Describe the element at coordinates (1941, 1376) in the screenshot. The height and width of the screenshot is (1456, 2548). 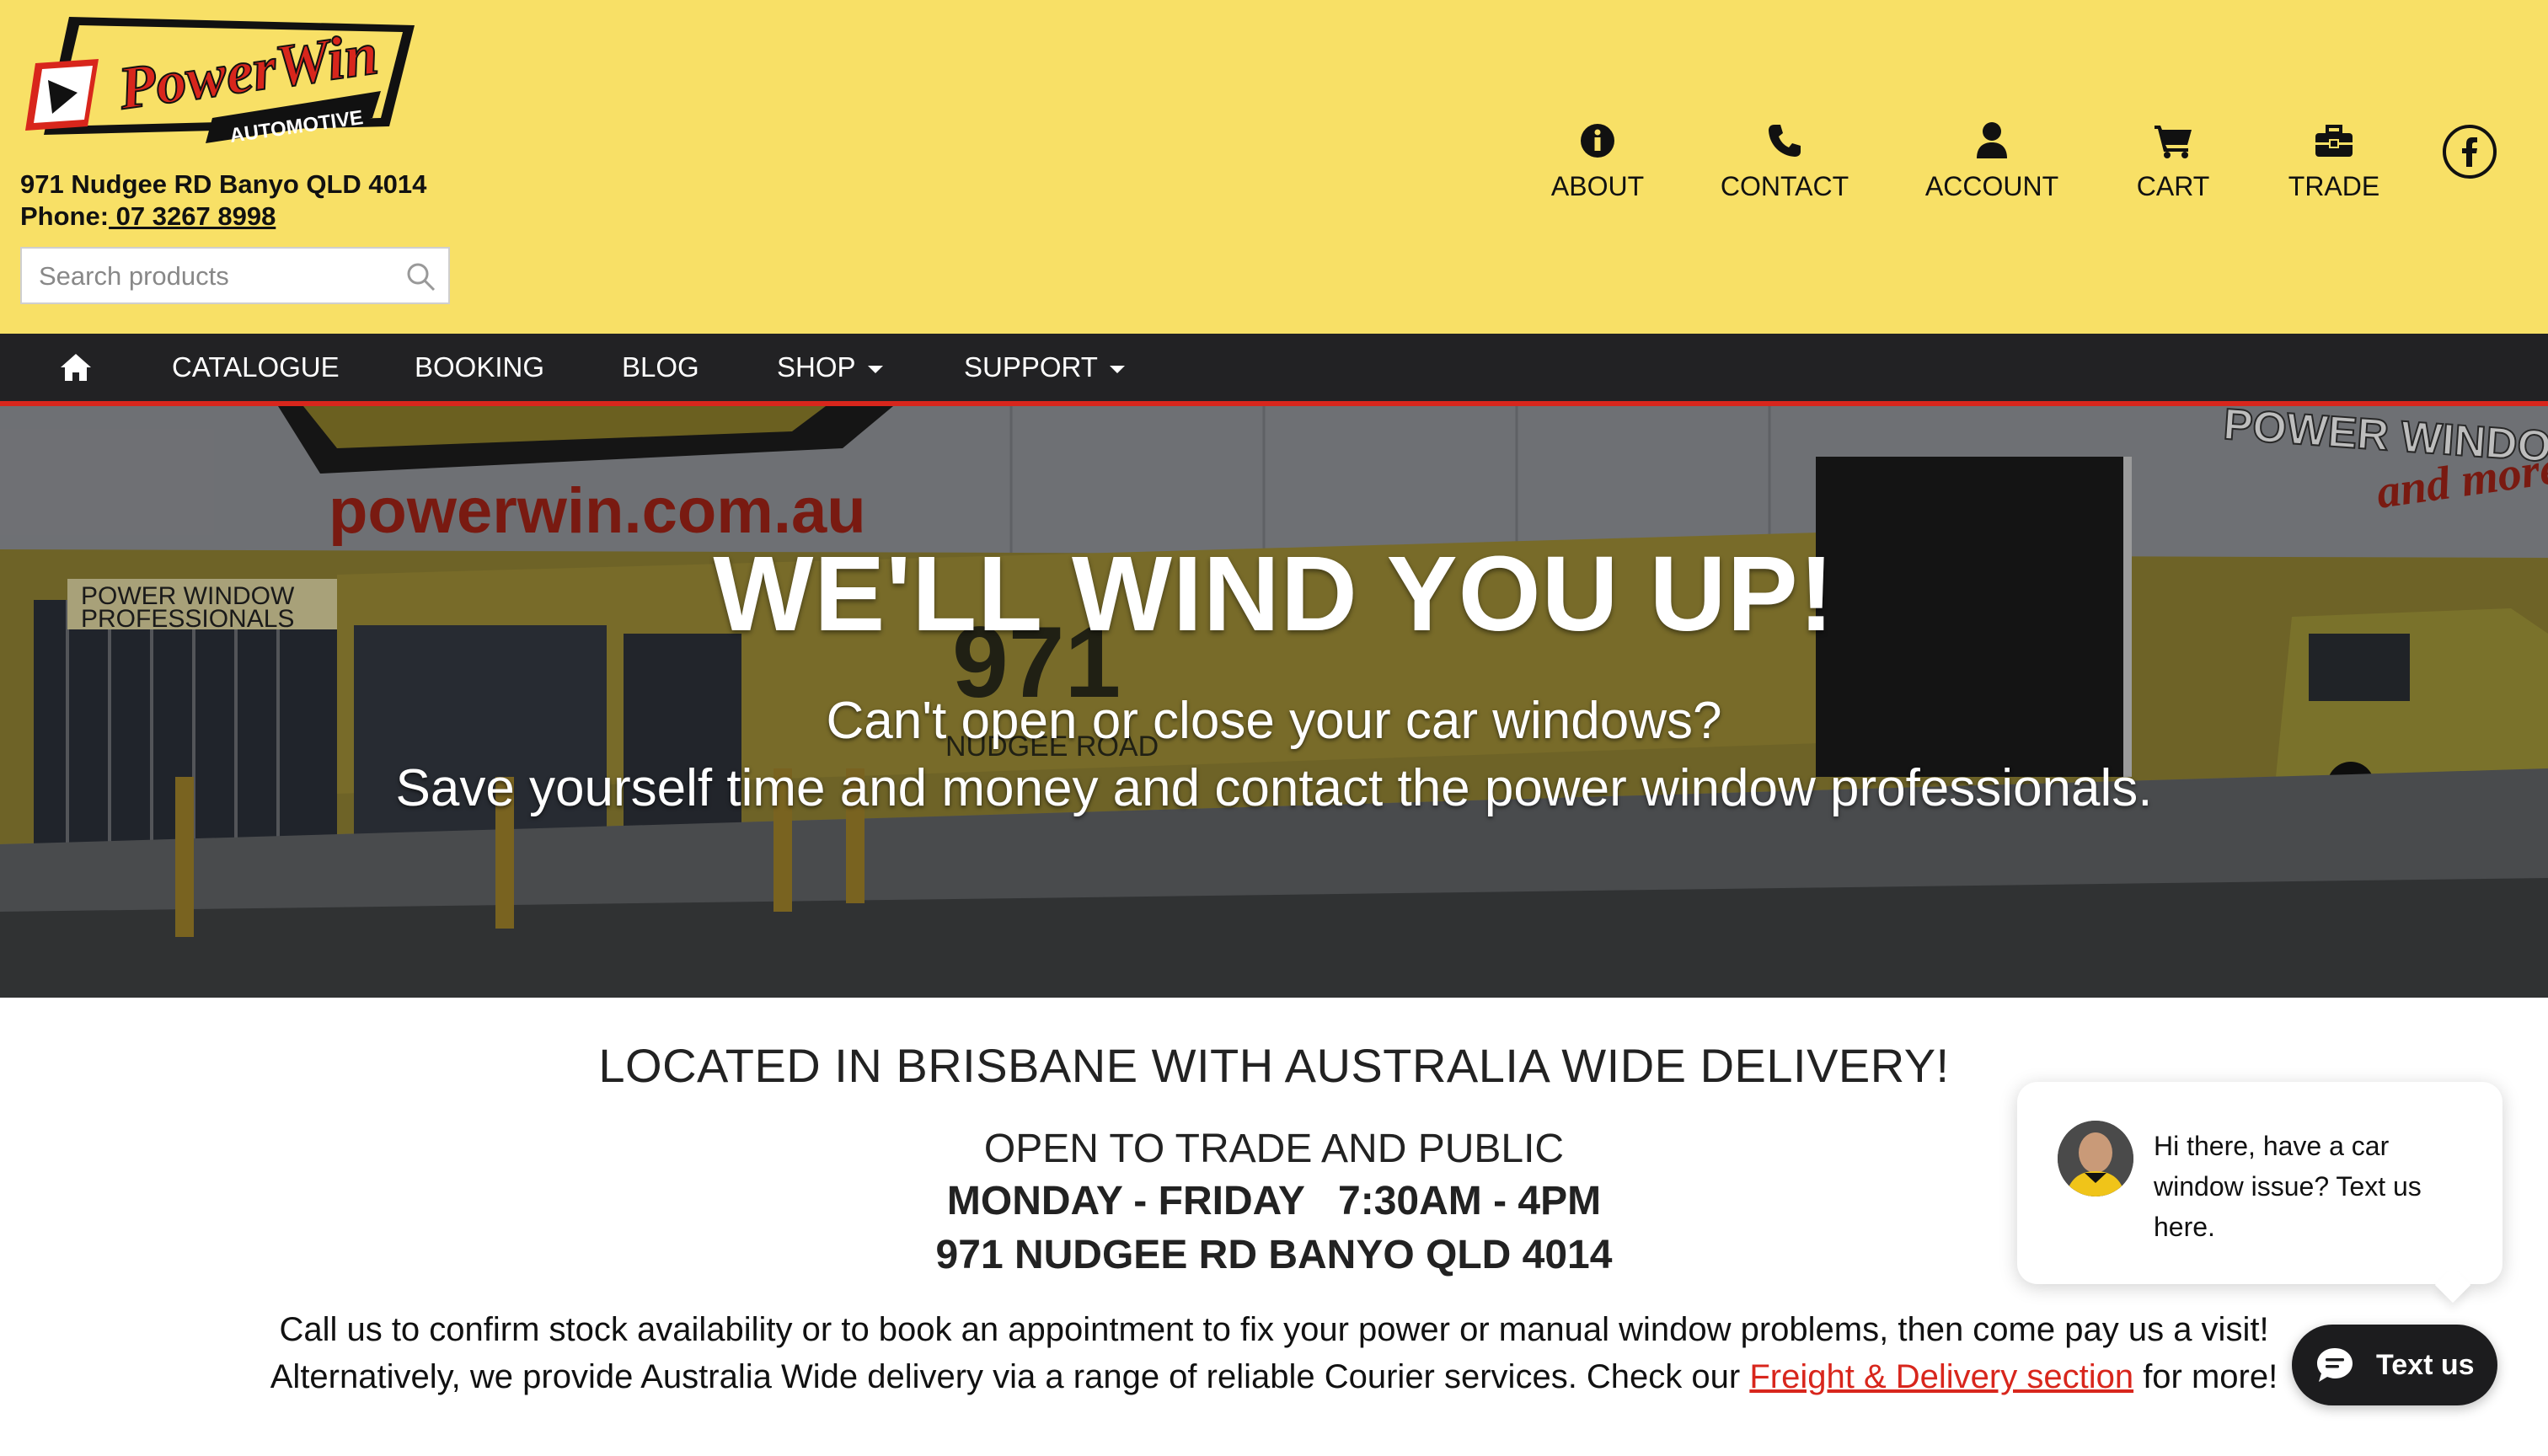
I see `freight-delivery-link: Freight & Delivery section` at that location.